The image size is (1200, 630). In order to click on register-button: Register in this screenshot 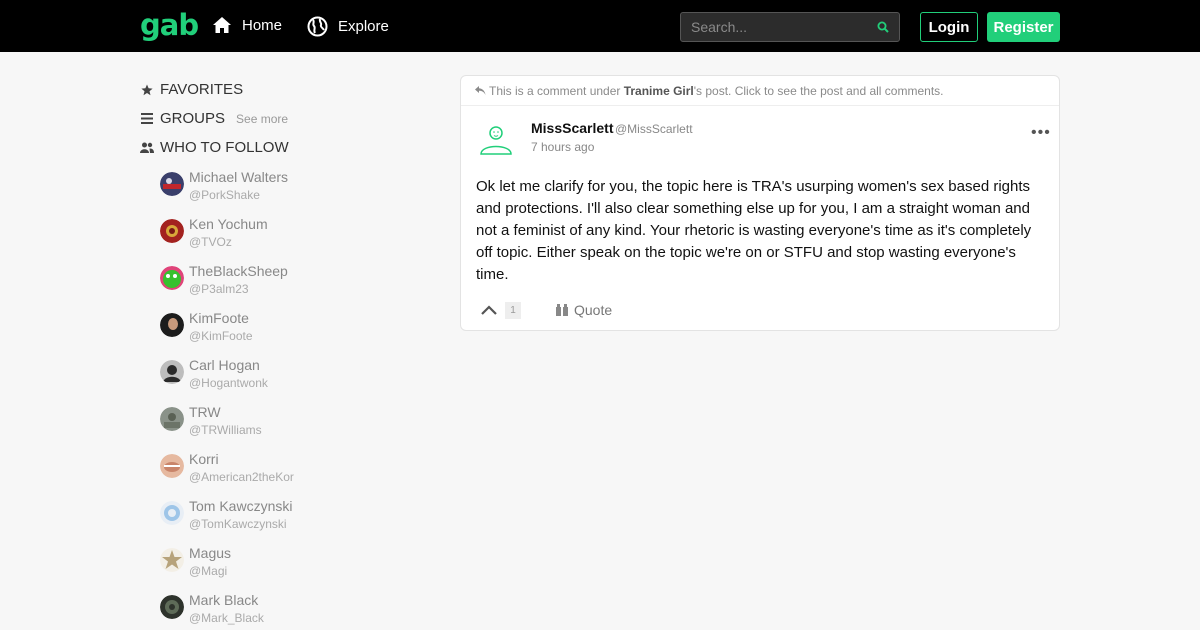, I will do `click(1023, 27)`.